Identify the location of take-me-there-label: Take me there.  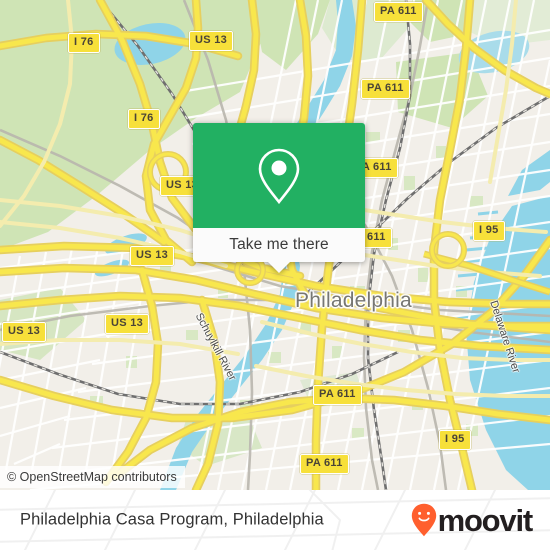
(279, 244).